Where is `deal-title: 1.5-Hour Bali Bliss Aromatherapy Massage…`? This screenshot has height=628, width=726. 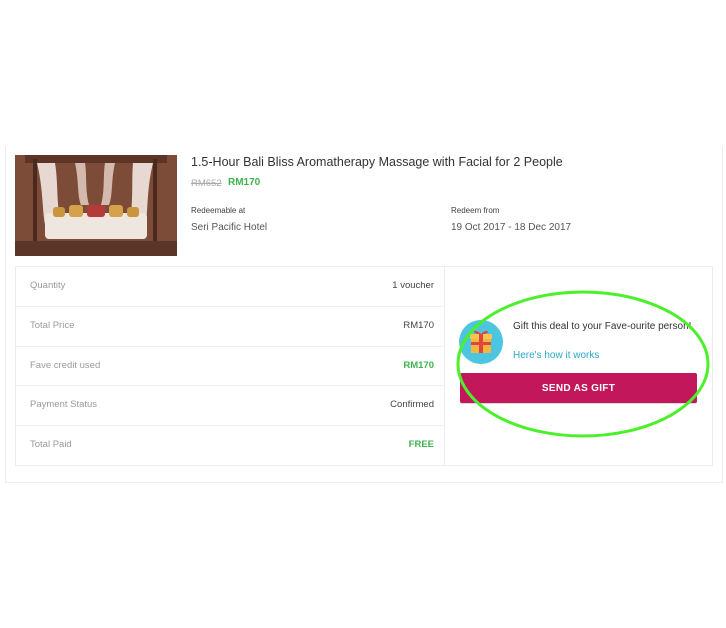 deal-title: 1.5-Hour Bali Bliss Aromatherapy Massage… is located at coordinates (377, 162).